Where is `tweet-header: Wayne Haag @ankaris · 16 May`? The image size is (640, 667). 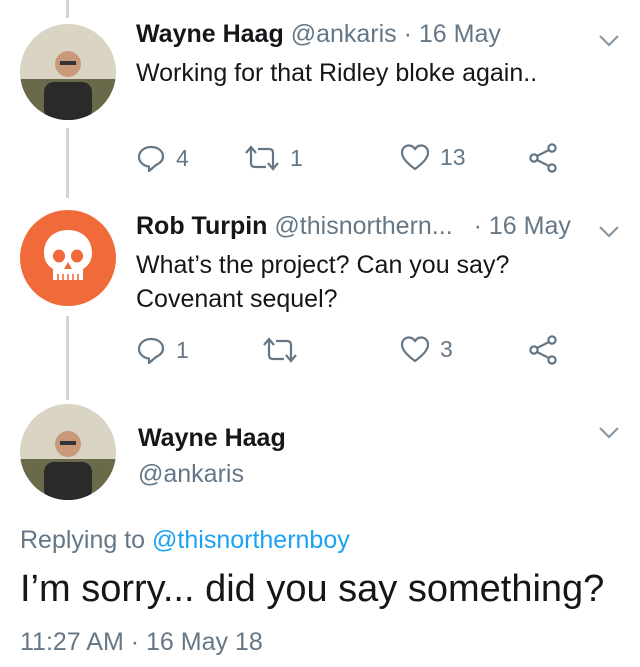 tweet-header: Wayne Haag @ankaris · 16 May is located at coordinates (378, 34).